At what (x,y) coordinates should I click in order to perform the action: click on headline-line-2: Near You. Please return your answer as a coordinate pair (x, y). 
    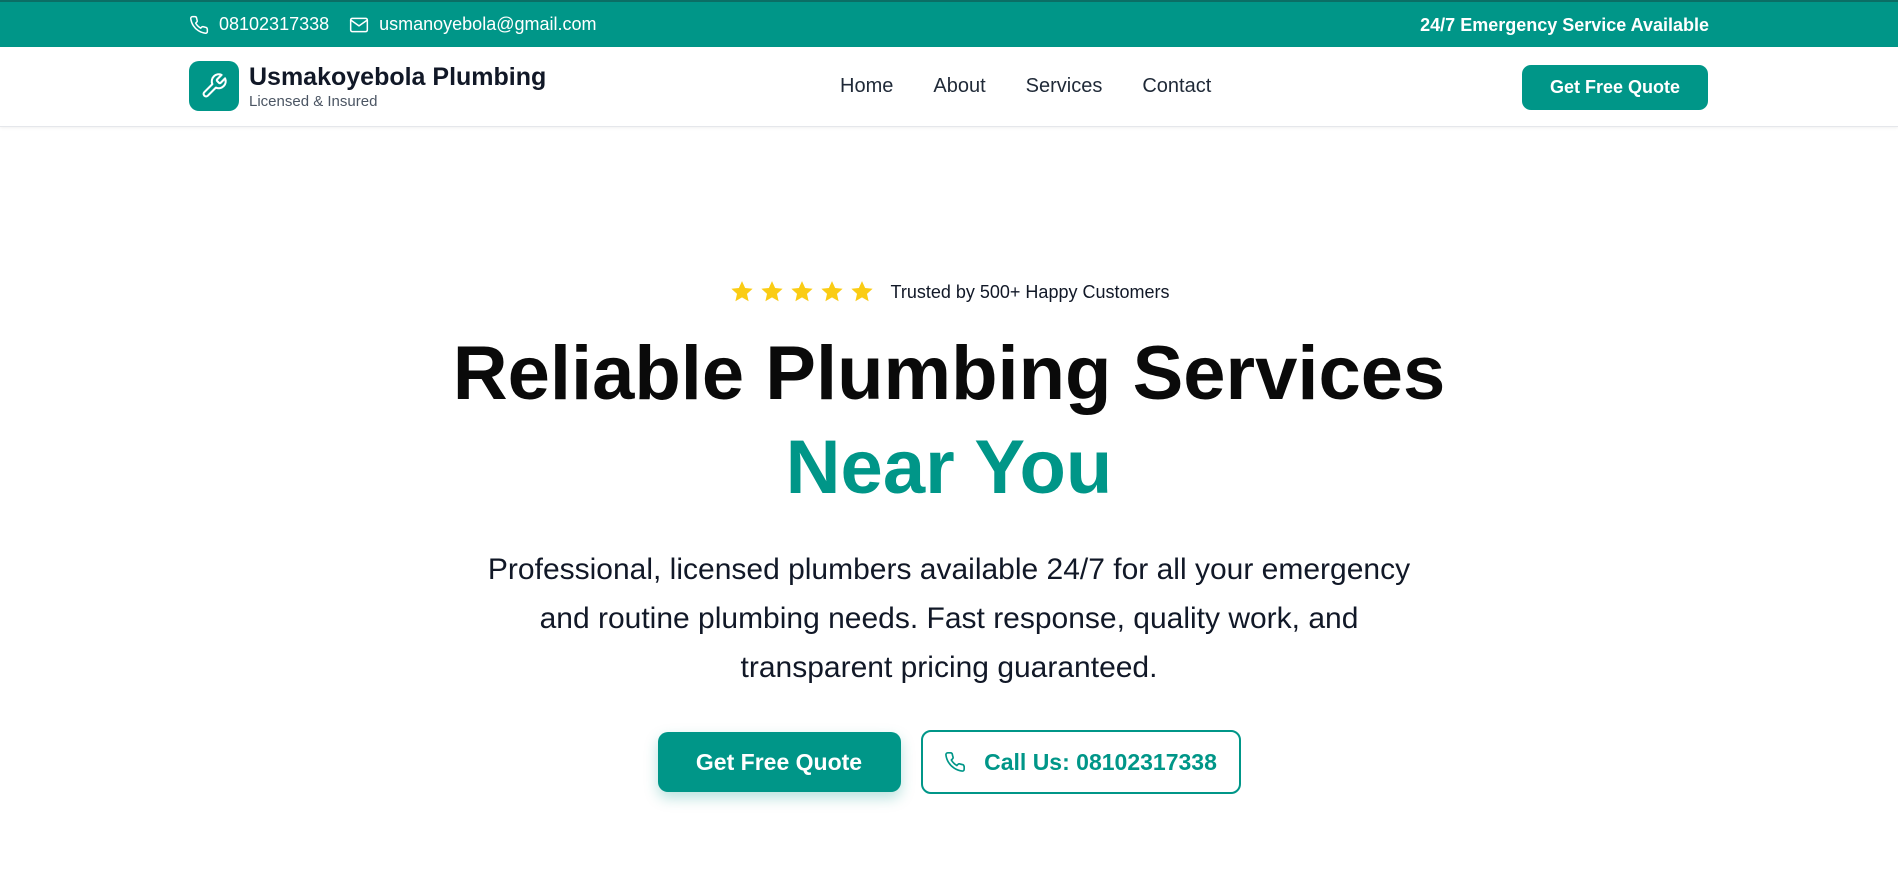
    Looking at the image, I should click on (949, 467).